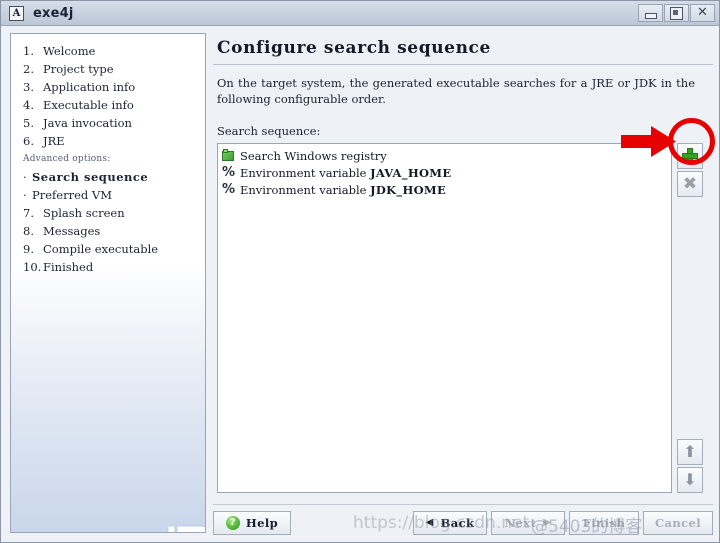  What do you see at coordinates (84, 213) in the screenshot?
I see `step-label: Splash screen` at bounding box center [84, 213].